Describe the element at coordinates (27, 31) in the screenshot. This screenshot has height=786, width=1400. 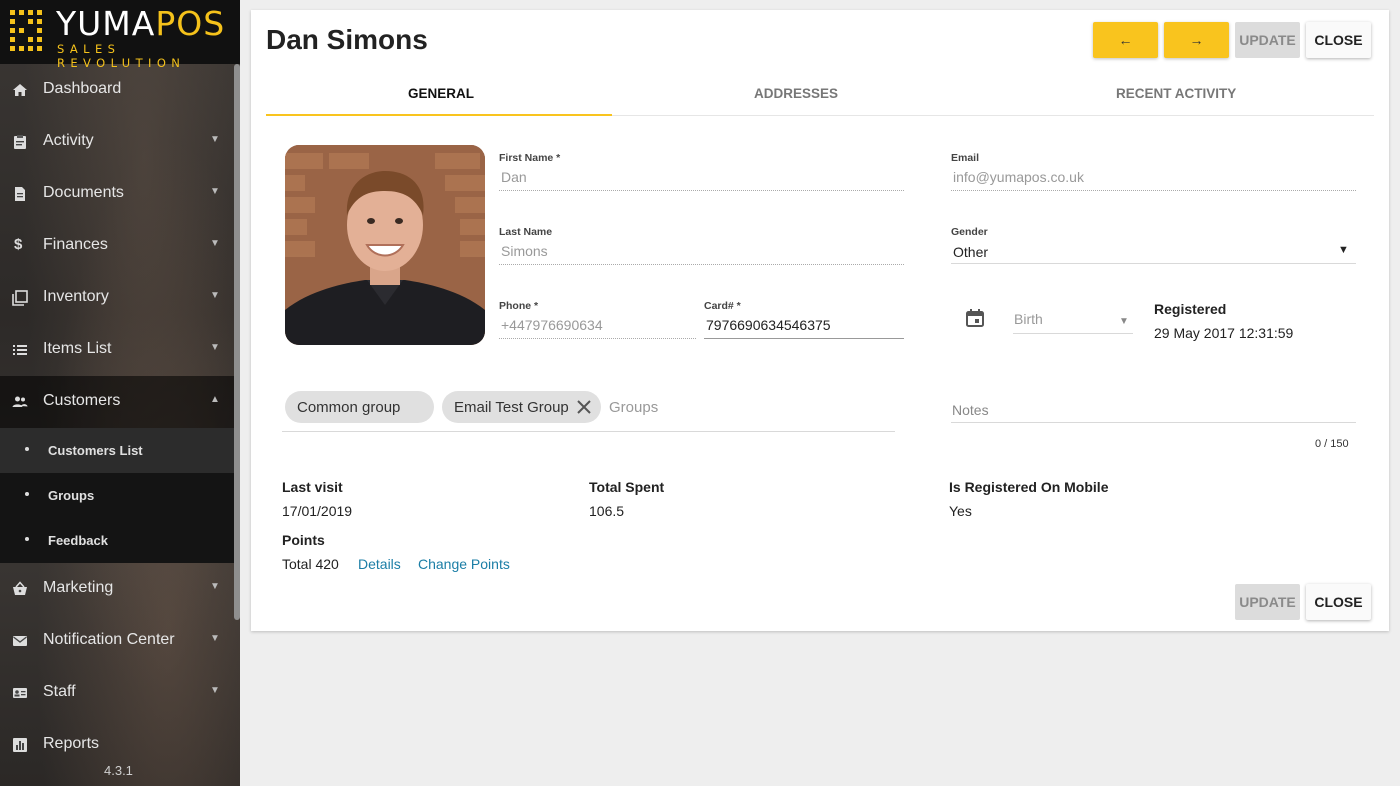
I see `logo-grid-icon` at that location.